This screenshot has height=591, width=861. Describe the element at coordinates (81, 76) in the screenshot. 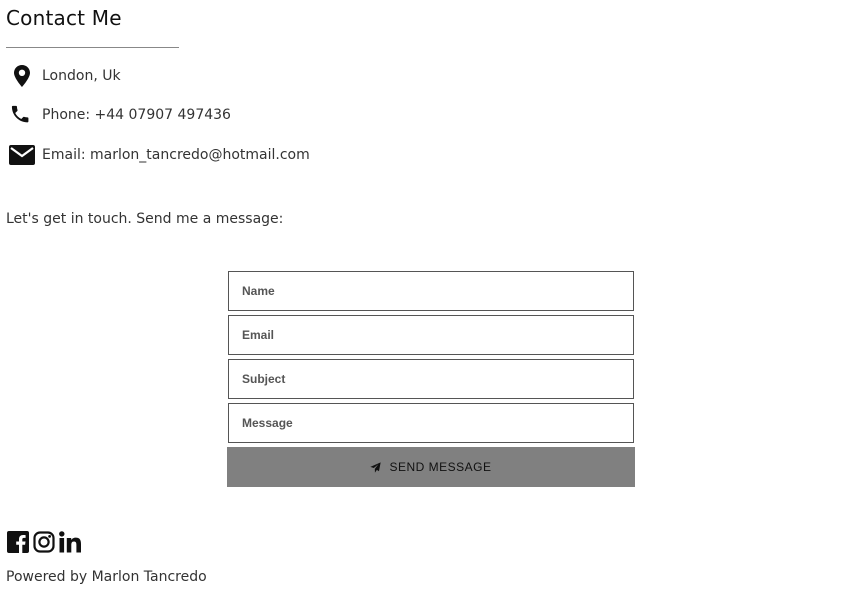

I see `location-text: London, Uk` at that location.